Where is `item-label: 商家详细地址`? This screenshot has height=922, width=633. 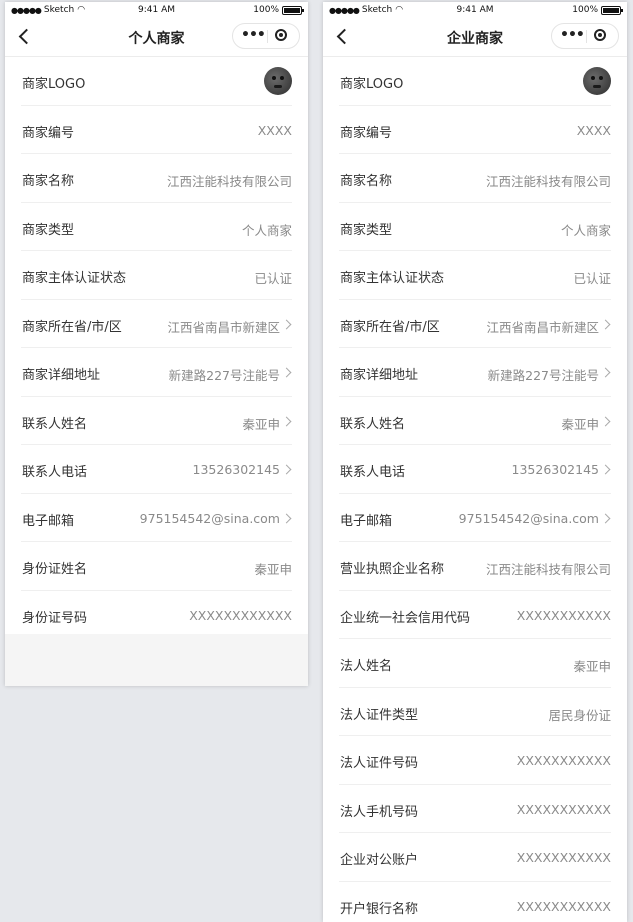
item-label: 商家详细地址 is located at coordinates (379, 373).